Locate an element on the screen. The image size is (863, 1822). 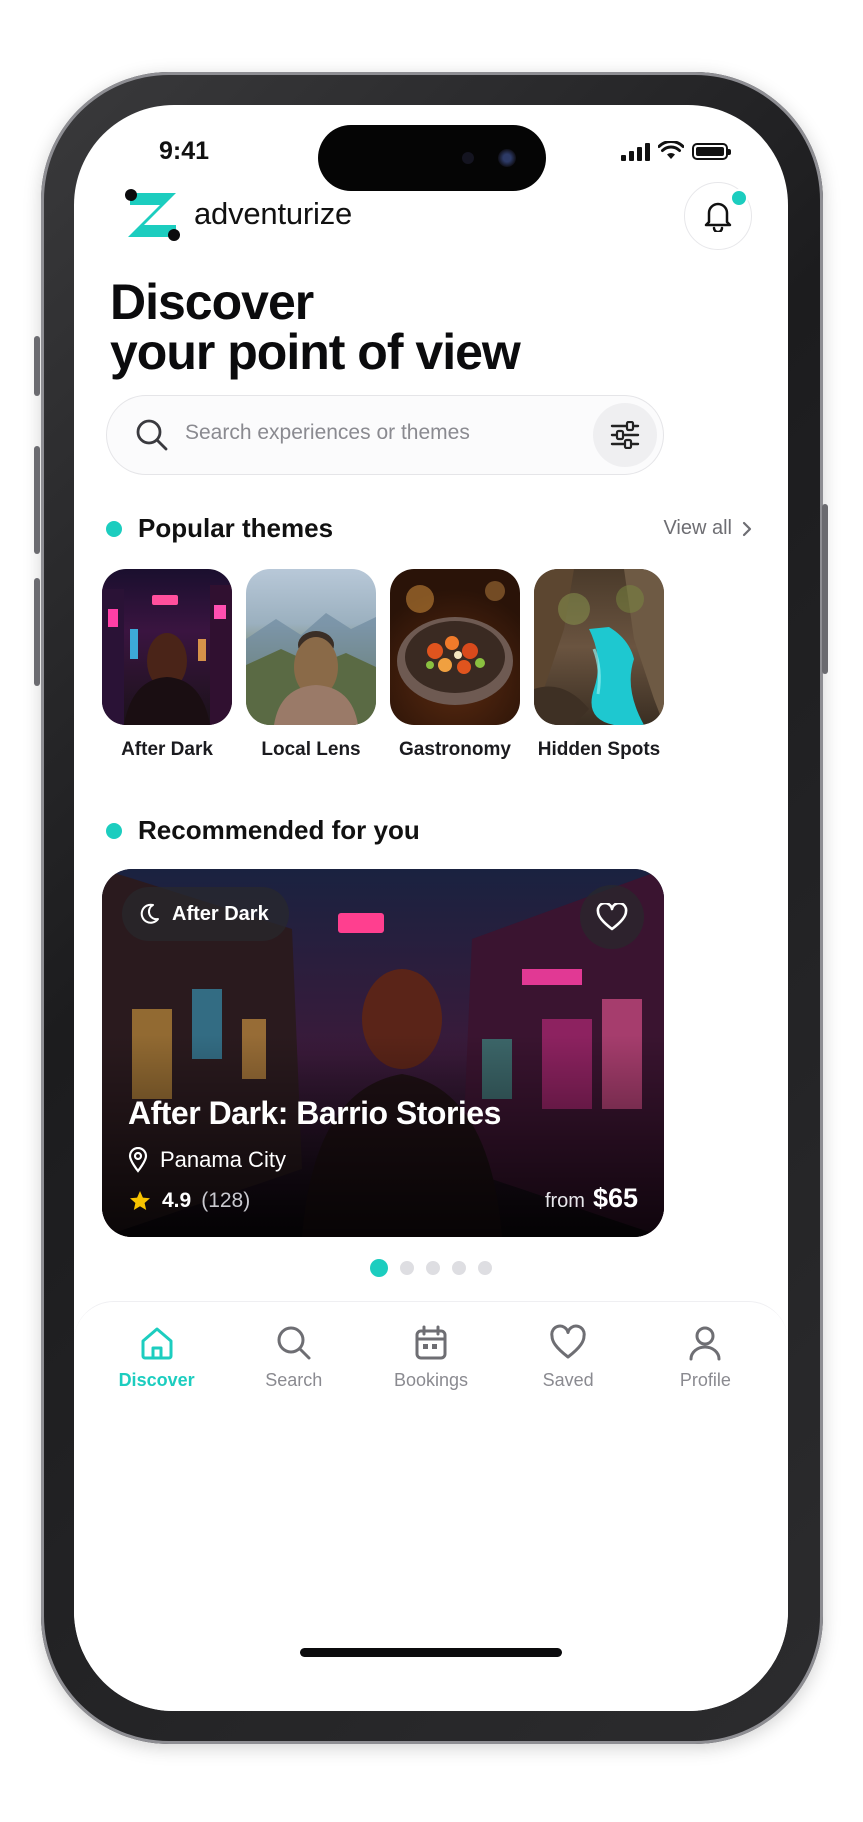
tab-profile: Profile is located at coordinates (705, 1357).